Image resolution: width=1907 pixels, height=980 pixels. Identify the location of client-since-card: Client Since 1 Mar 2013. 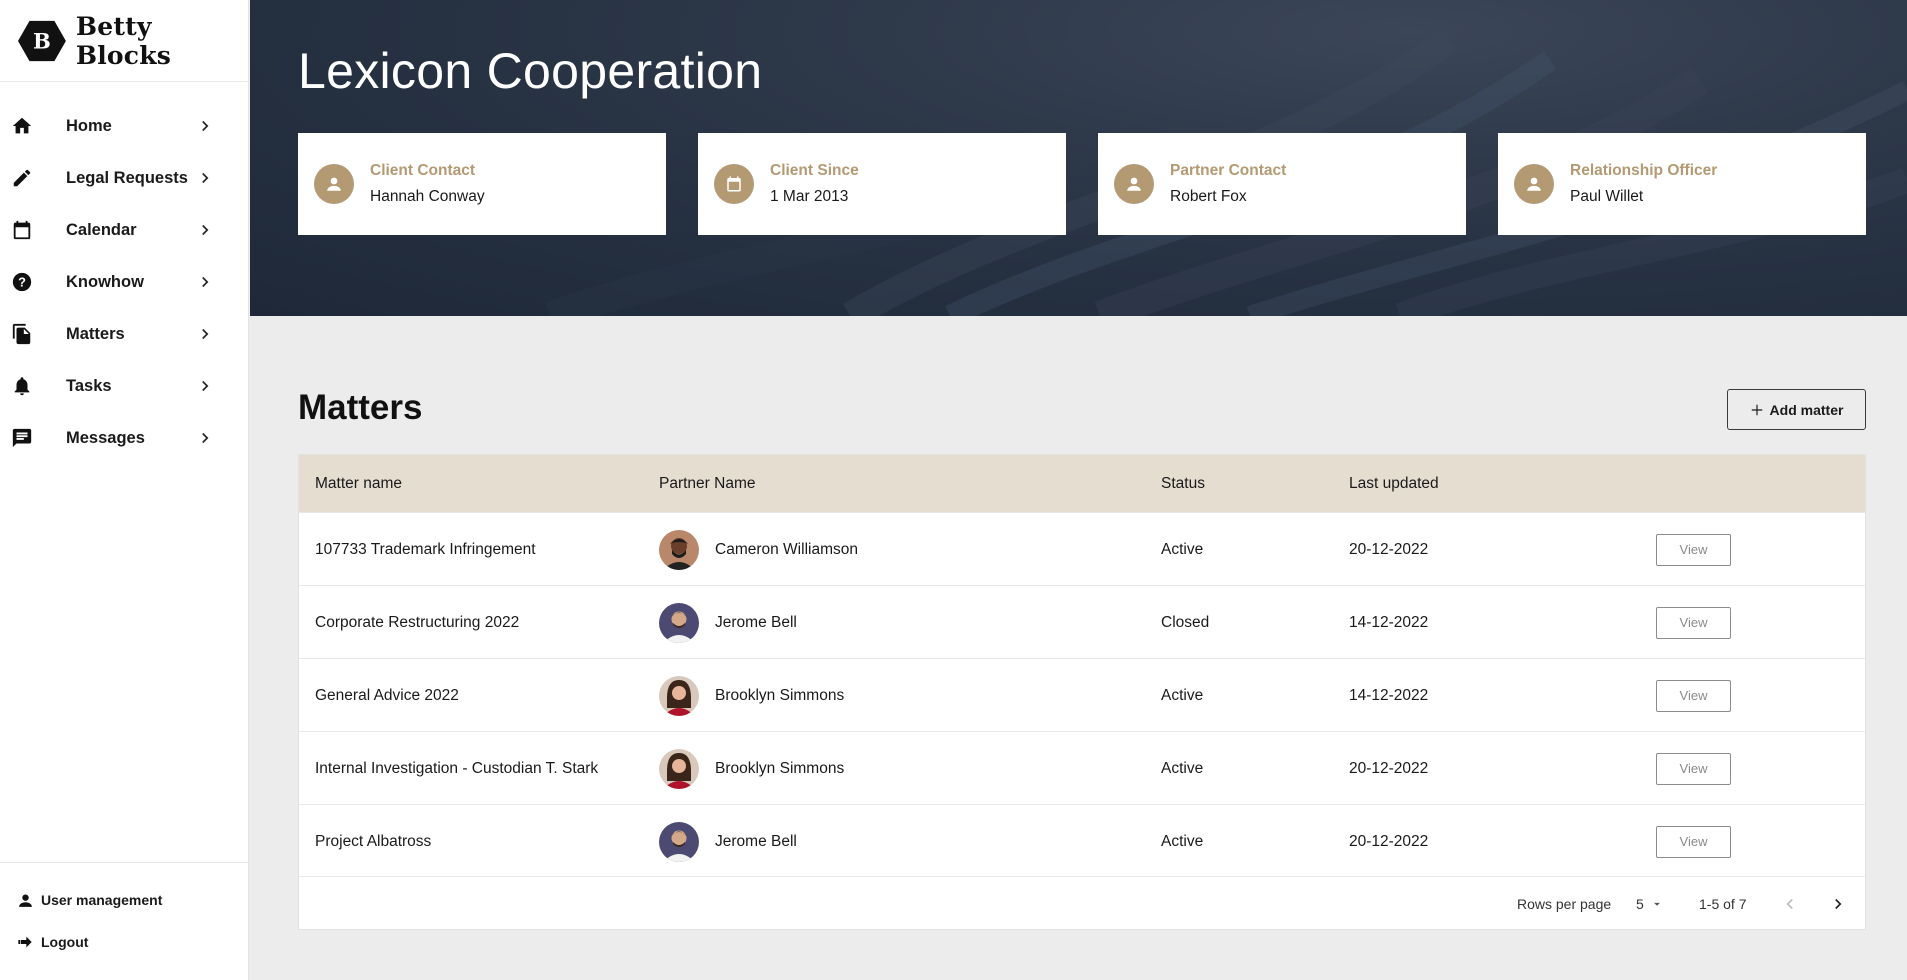
(882, 184).